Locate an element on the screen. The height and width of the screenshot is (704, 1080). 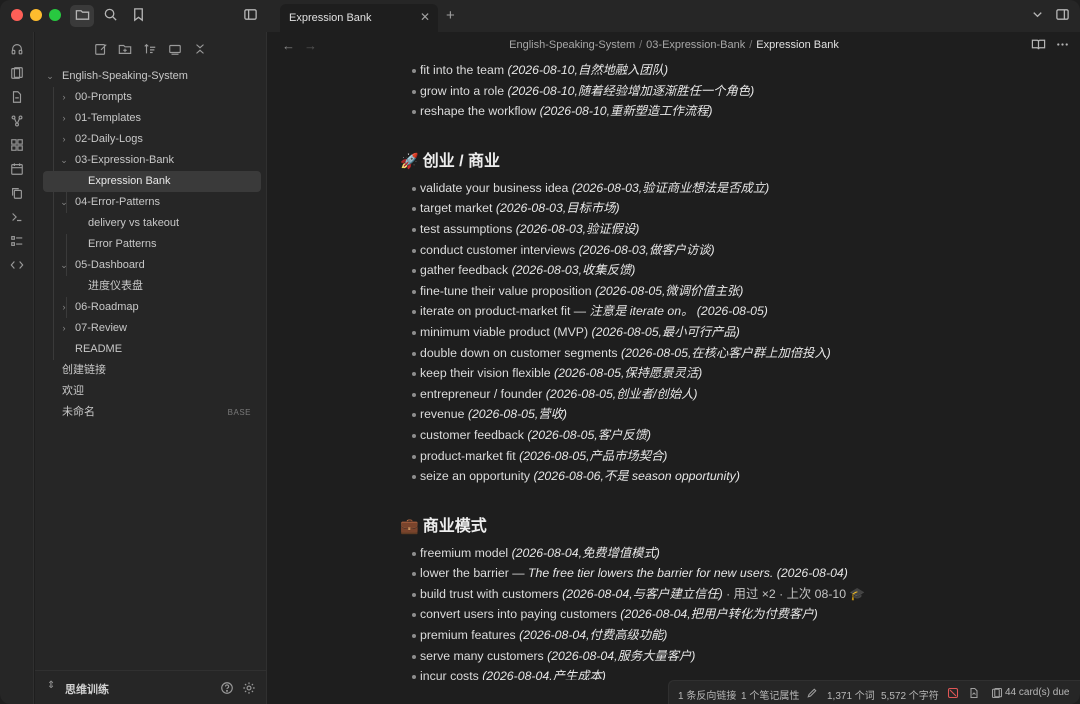
ribbon-document-icon is located at coordinates (17, 97).